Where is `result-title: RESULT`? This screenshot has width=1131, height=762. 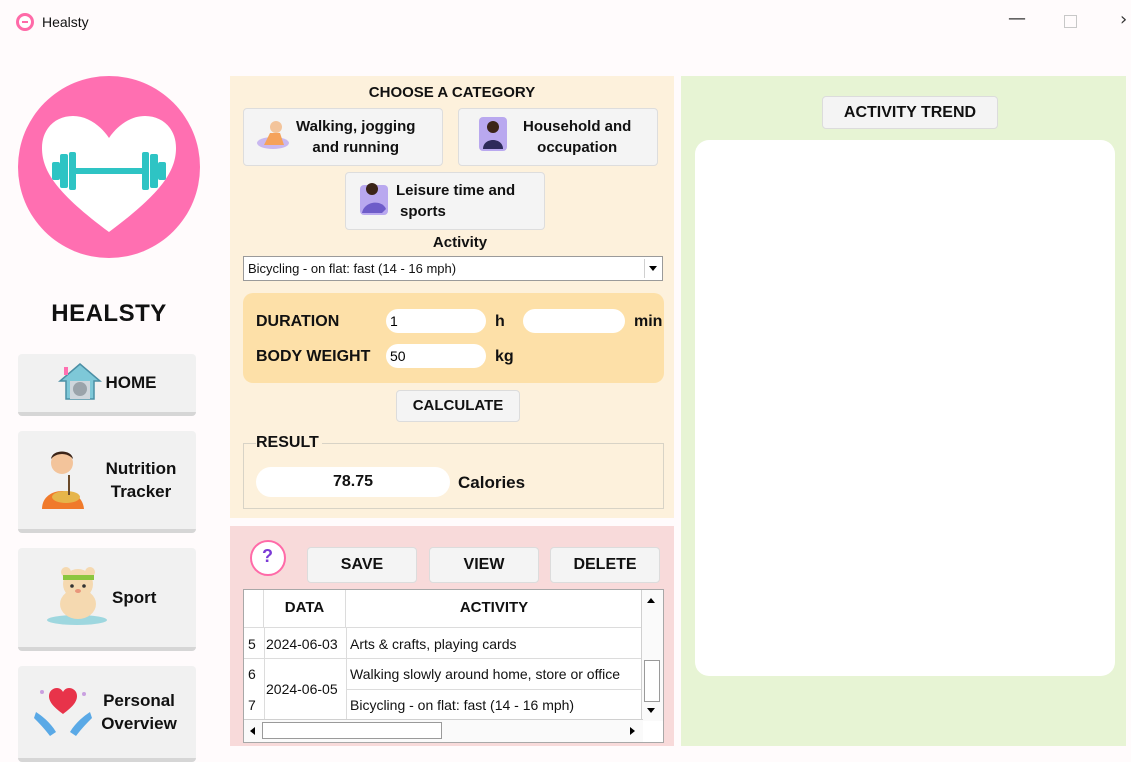
result-title: RESULT is located at coordinates (289, 443).